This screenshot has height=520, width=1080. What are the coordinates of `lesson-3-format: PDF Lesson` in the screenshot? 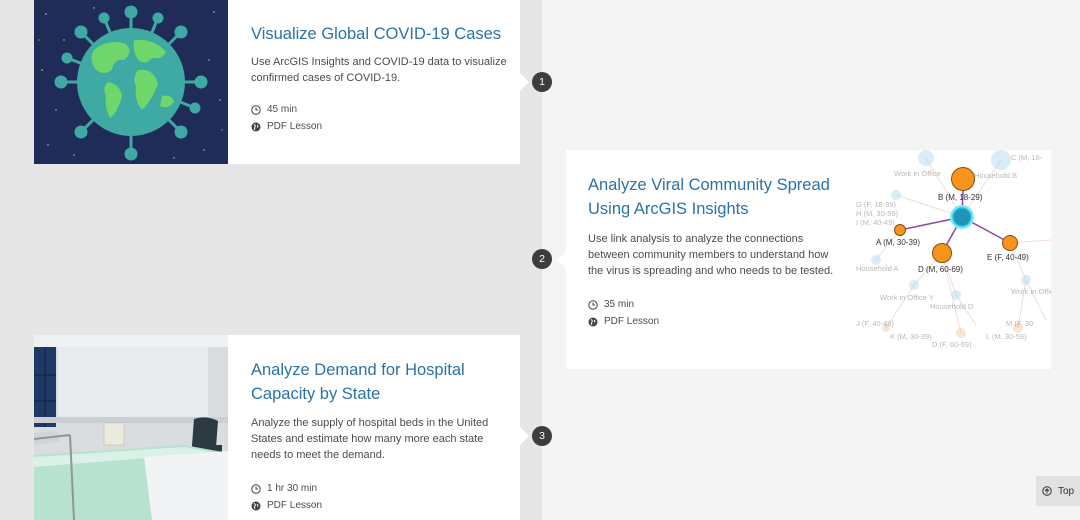 It's located at (381, 505).